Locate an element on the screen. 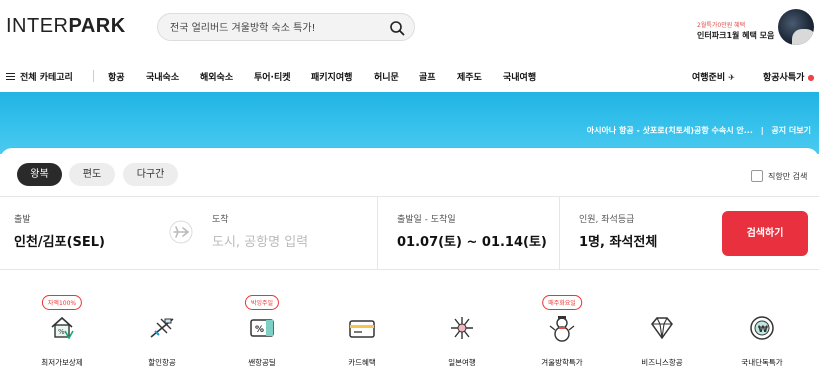 The width and height of the screenshot is (819, 384). quick-label: 카드혜택 is located at coordinates (362, 362).